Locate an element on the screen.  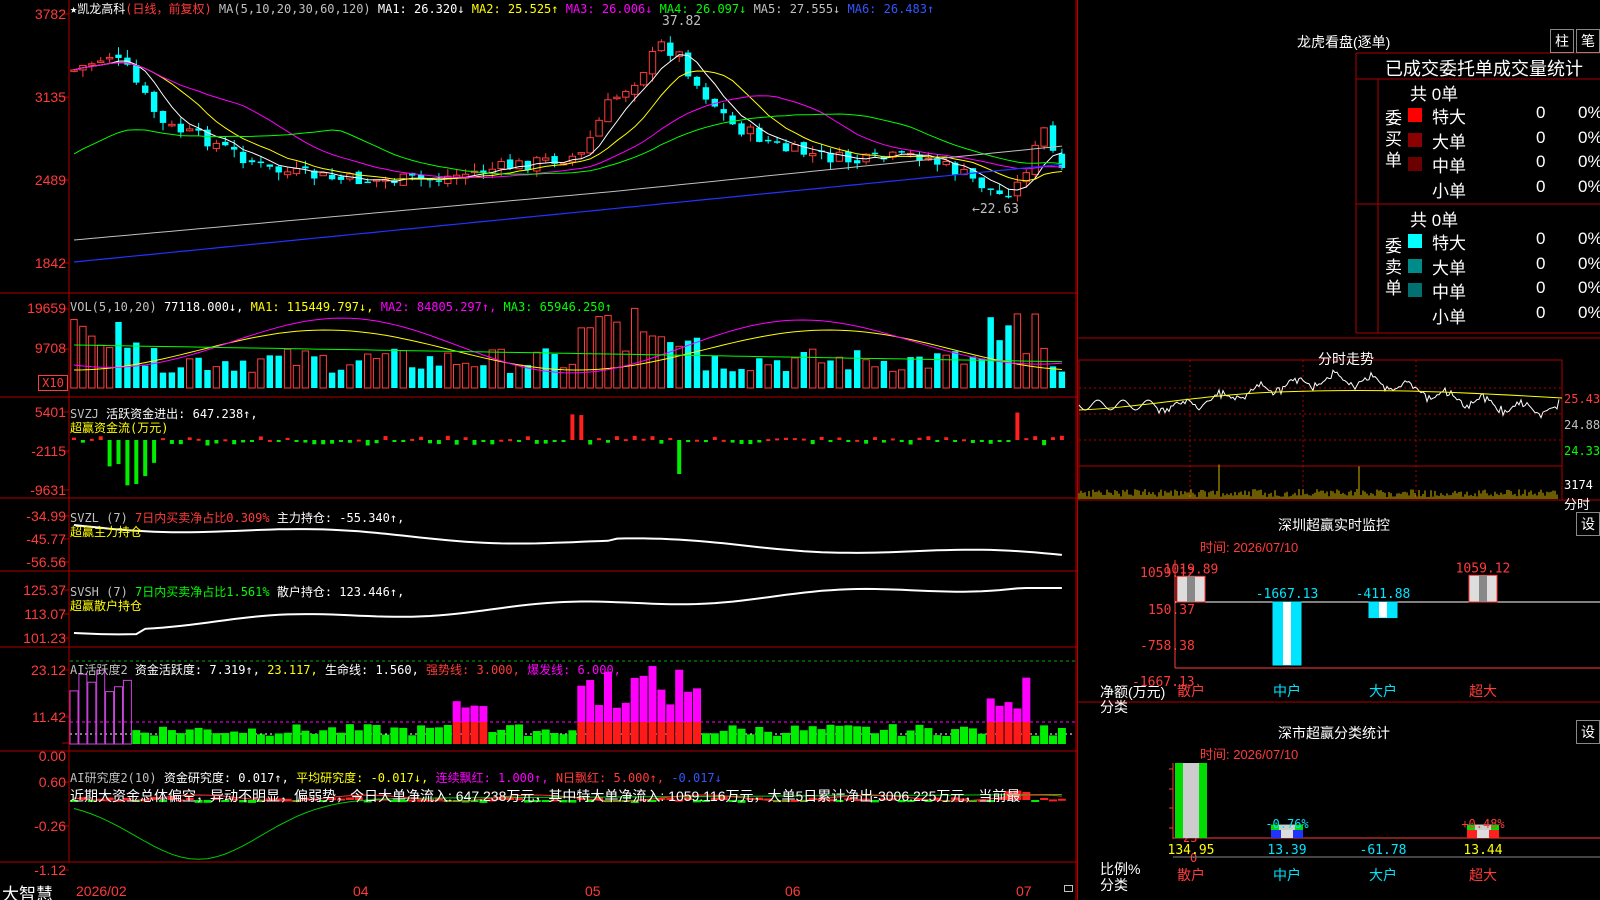
ma10-line is located at coordinates (568, 122).